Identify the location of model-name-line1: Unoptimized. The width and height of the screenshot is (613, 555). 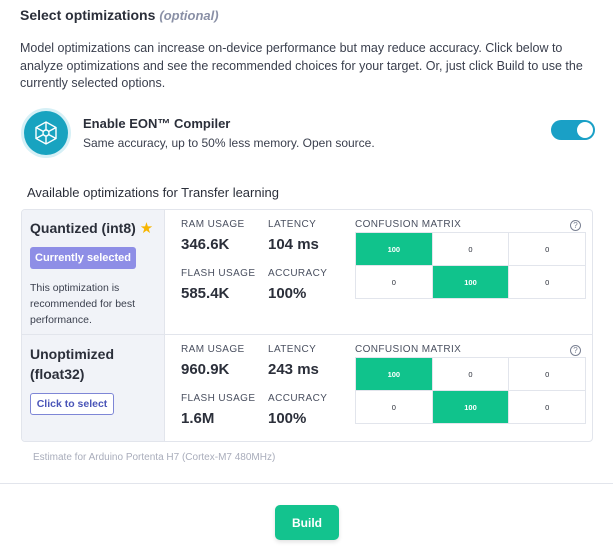
(72, 354).